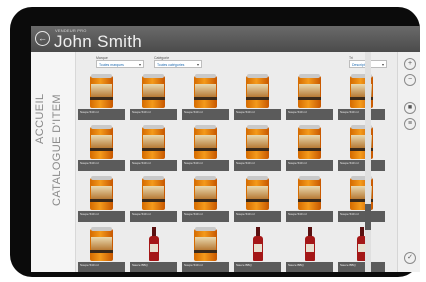 The height and width of the screenshot is (282, 426). I want to click on list-icon: ≡, so click(410, 124).